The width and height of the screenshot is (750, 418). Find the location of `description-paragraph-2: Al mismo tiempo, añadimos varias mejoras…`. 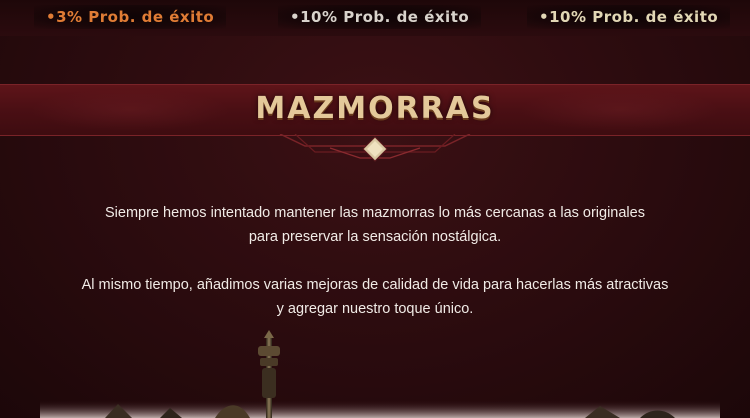

description-paragraph-2: Al mismo tiempo, añadimos varias mejoras… is located at coordinates (375, 297).